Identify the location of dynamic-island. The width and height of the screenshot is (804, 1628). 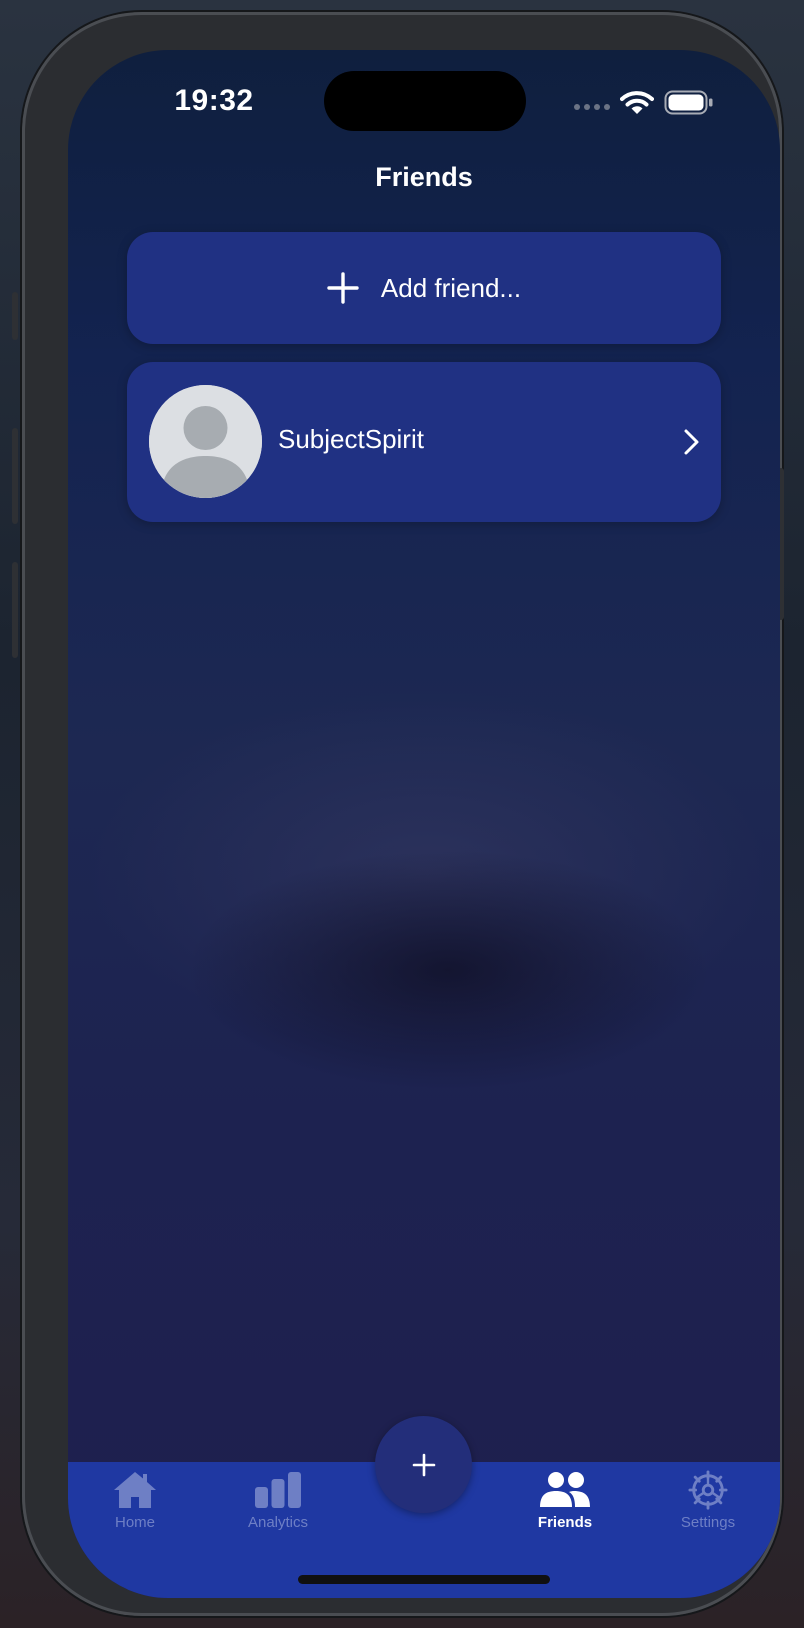
(425, 101).